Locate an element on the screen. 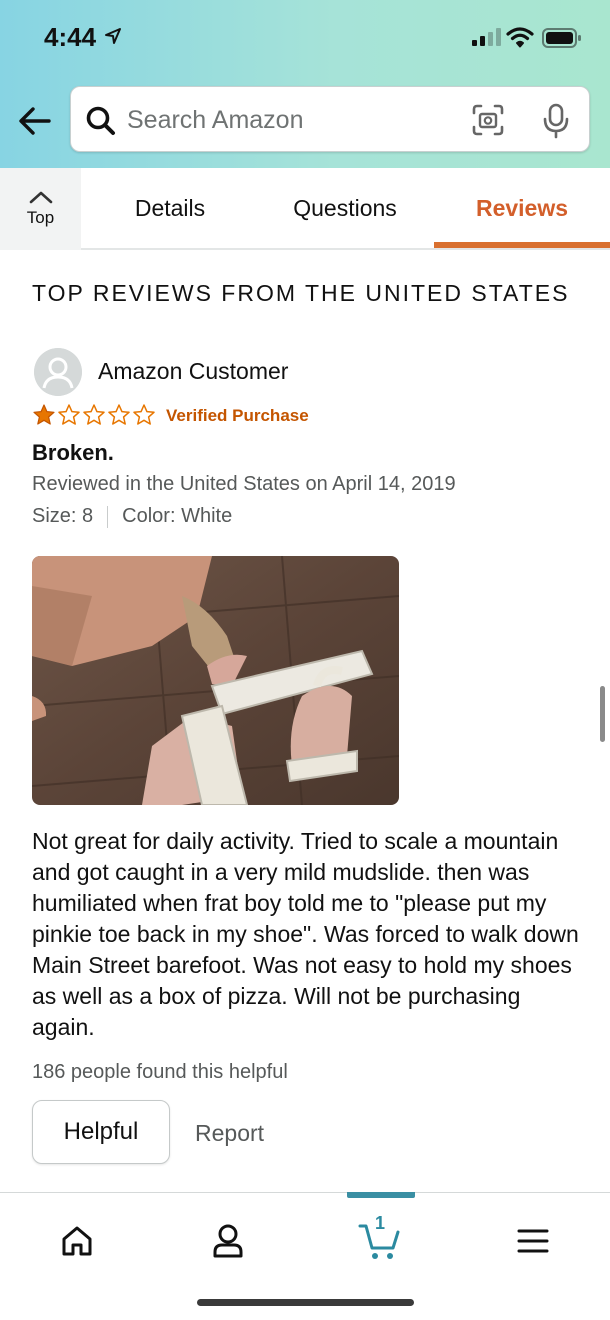 The height and width of the screenshot is (1320, 610). top-button: Top is located at coordinates (40, 209).